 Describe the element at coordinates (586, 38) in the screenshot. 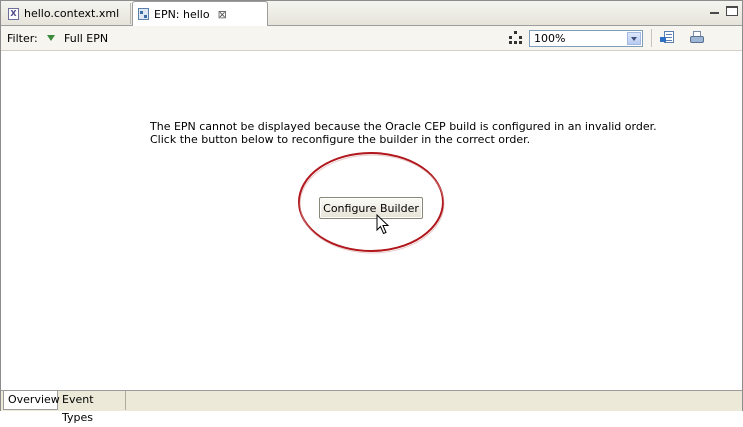

I see `zoom-select: 100%` at that location.